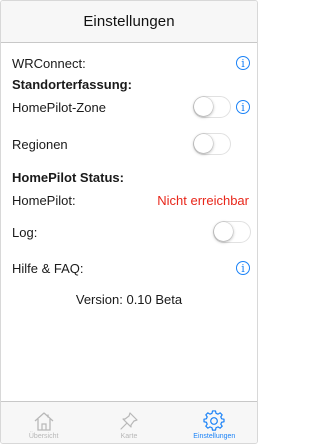  Describe the element at coordinates (129, 299) in the screenshot. I see `version-label: Version: 0.10 Beta` at that location.